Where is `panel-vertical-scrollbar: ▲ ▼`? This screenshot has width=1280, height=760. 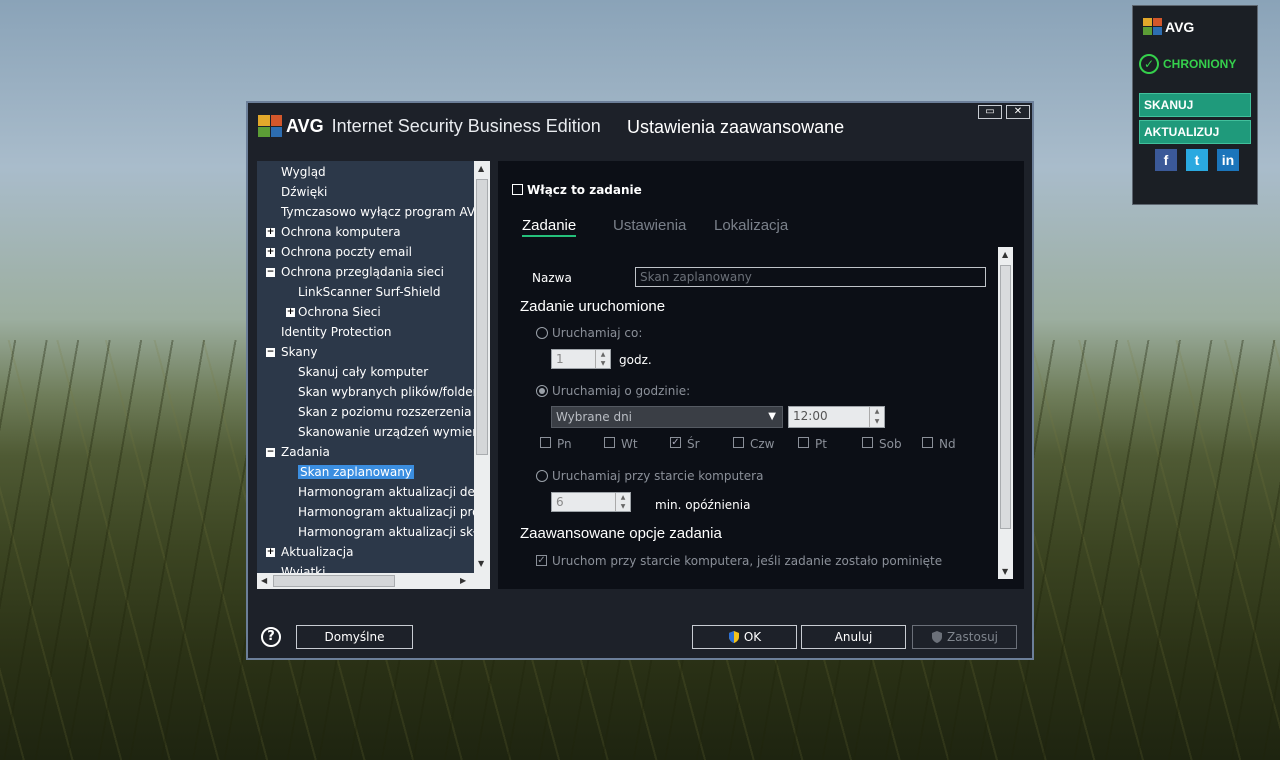
panel-vertical-scrollbar: ▲ ▼ is located at coordinates (1005, 413).